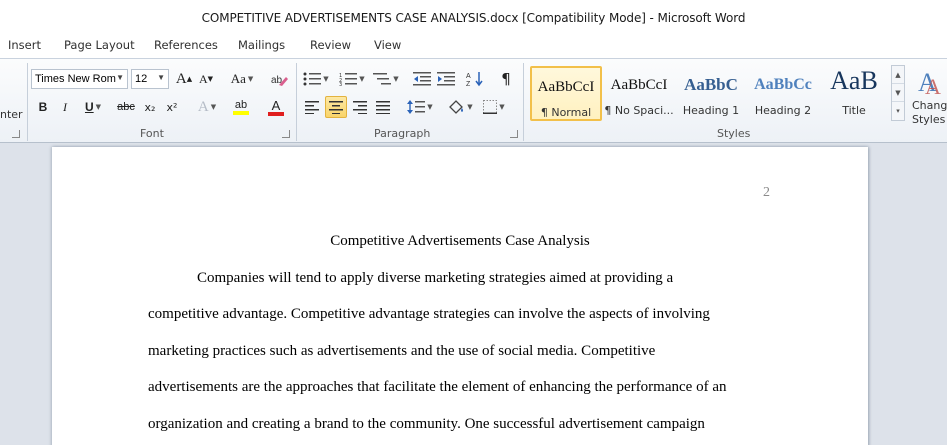  Describe the element at coordinates (566, 93) in the screenshot. I see `style-normal: AaBbCcI ¶ Normal` at that location.